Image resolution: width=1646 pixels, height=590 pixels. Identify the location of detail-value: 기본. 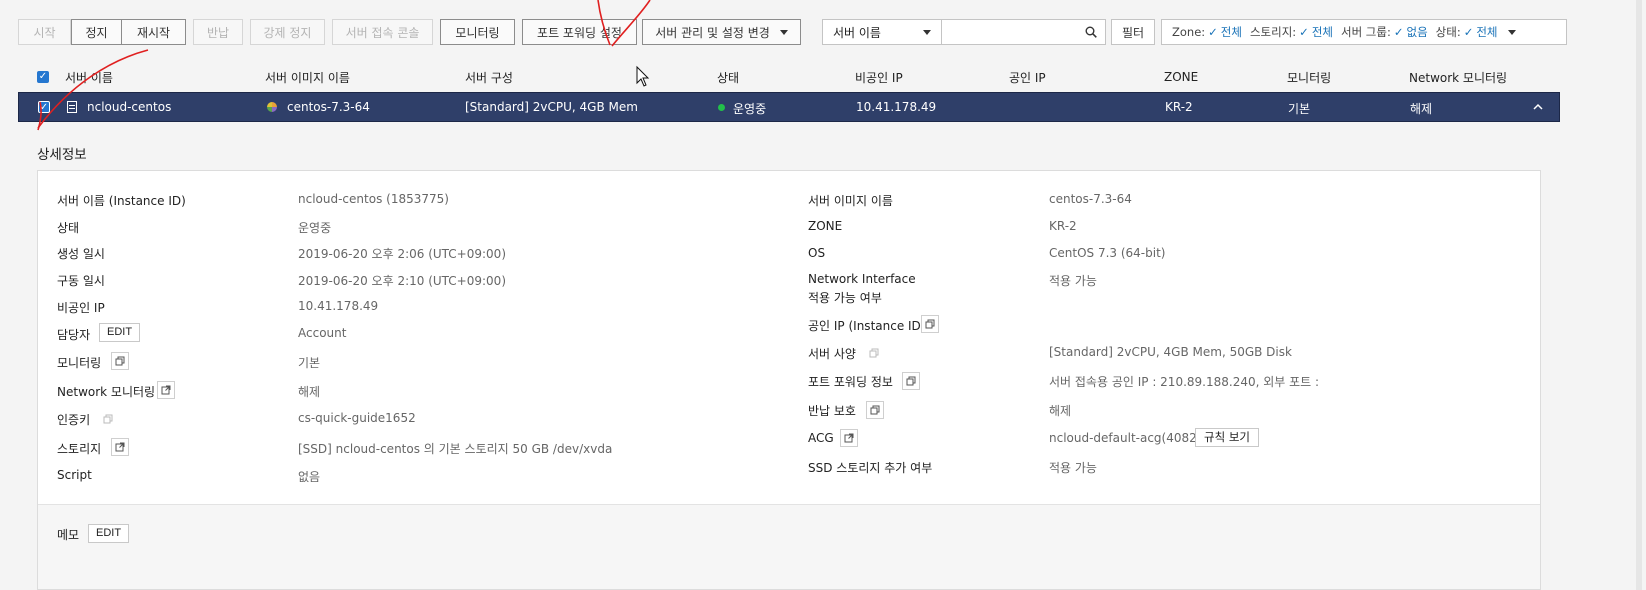
(309, 363).